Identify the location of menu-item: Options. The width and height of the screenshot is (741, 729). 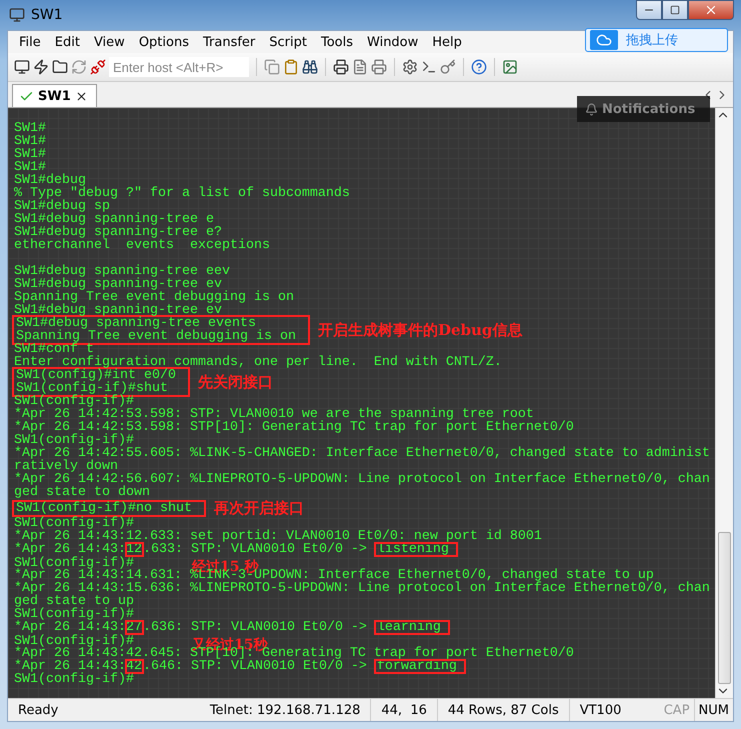
(164, 42).